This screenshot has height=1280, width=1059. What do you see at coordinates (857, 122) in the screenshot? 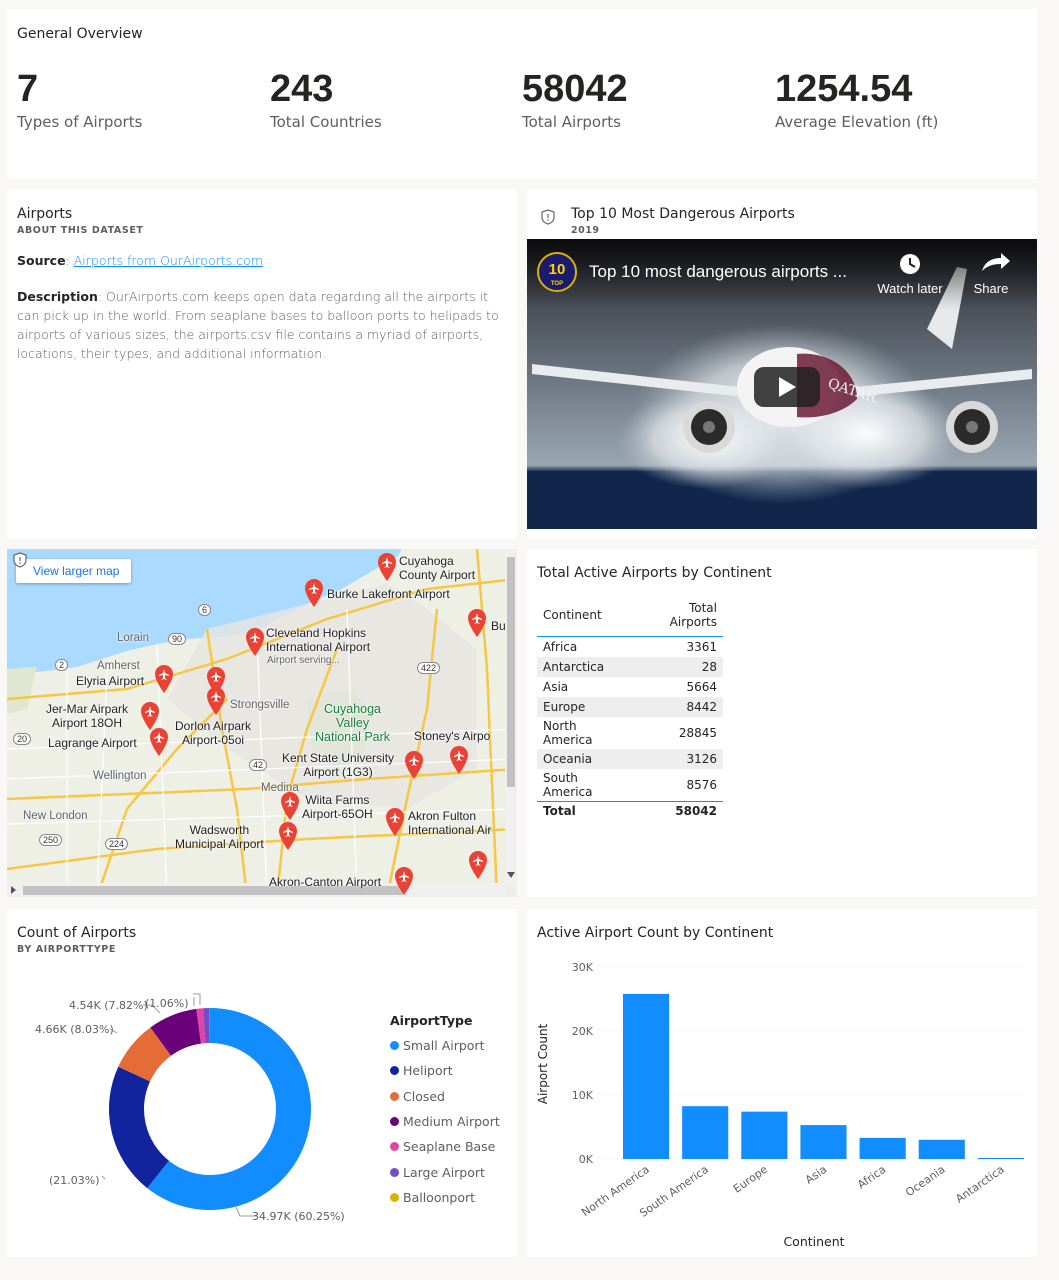
I see `kpi-label: Average Elevation (ft)` at bounding box center [857, 122].